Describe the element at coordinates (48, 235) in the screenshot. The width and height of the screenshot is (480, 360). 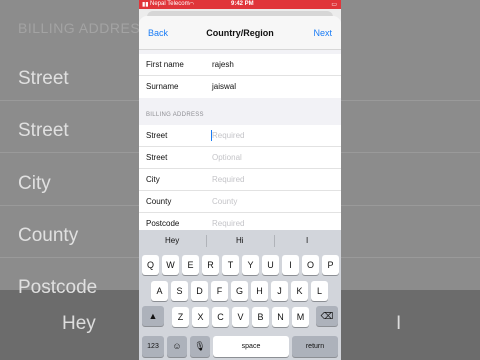
I see `background-row: County` at that location.